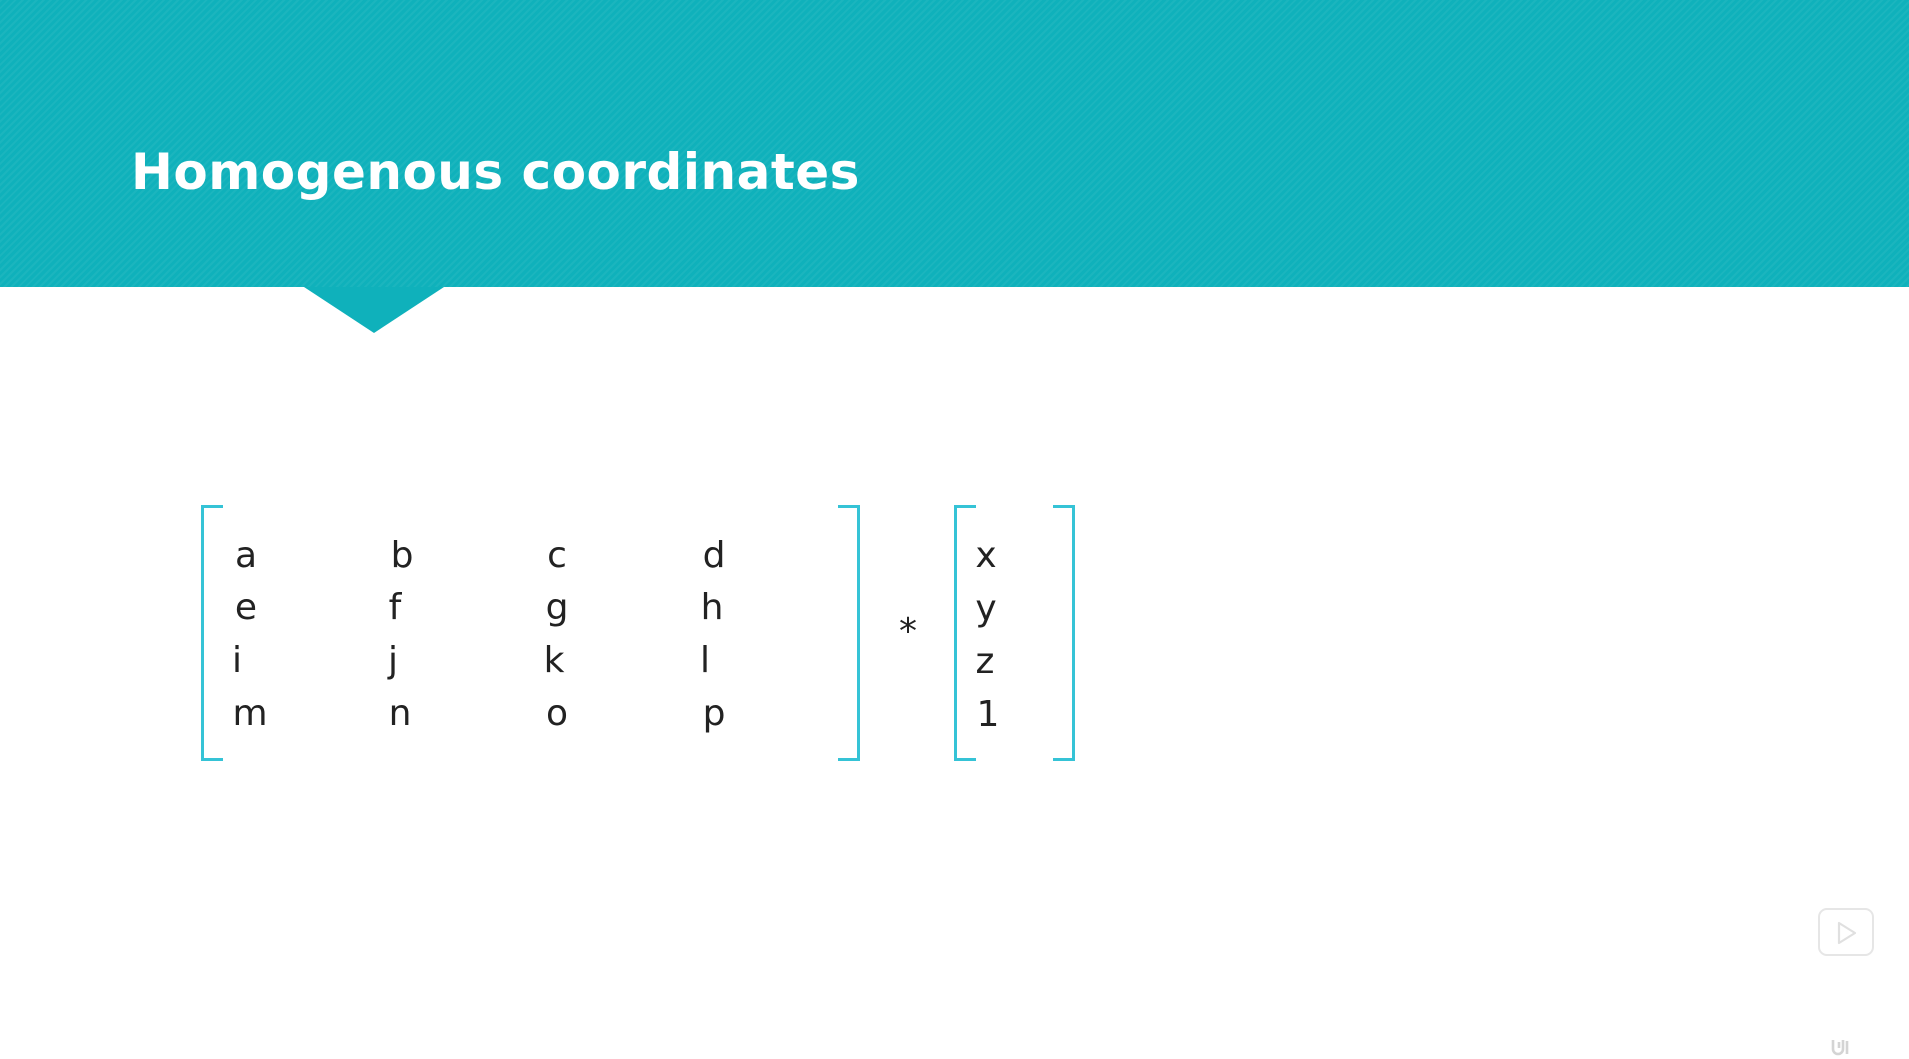 This screenshot has height=1059, width=1909. What do you see at coordinates (714, 713) in the screenshot?
I see `matrix-cell: p` at bounding box center [714, 713].